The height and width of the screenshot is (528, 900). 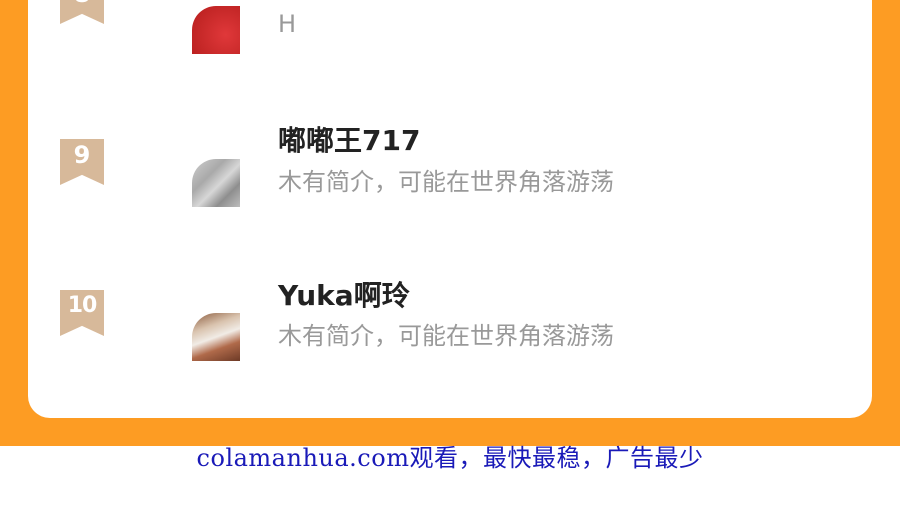 What do you see at coordinates (349, 139) in the screenshot?
I see `user-name: 嘟嘟王717` at bounding box center [349, 139].